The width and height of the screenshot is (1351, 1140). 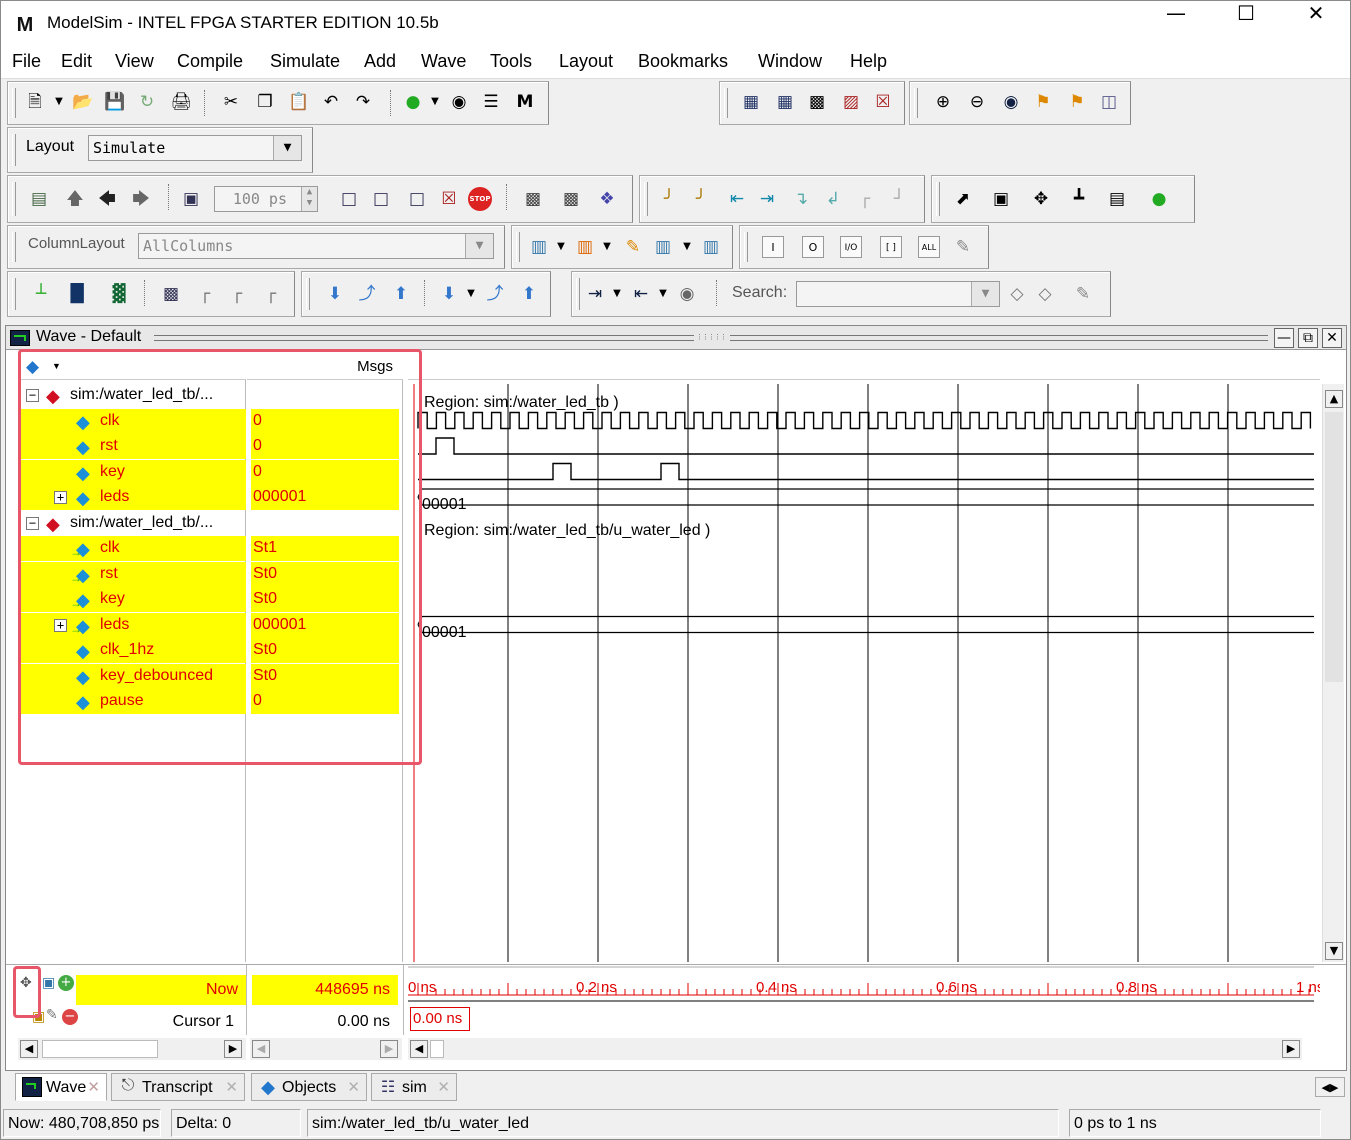 What do you see at coordinates (70, 1017) in the screenshot?
I see `delete-cursor-small-icon: −` at bounding box center [70, 1017].